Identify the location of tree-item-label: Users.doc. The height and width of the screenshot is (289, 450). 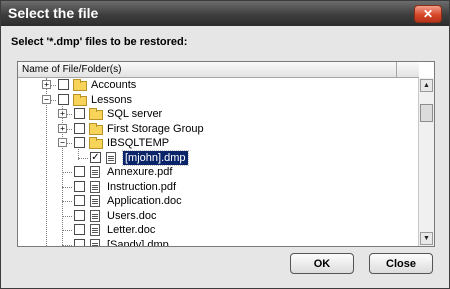
(132, 216).